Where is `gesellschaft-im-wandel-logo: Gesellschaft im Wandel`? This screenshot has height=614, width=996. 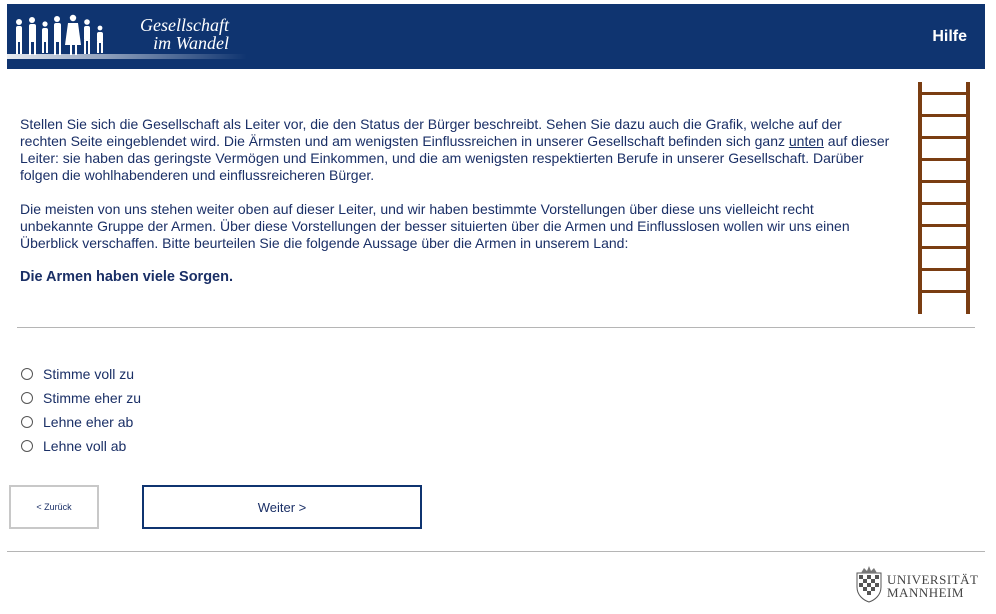 gesellschaft-im-wandel-logo: Gesellschaft im Wandel is located at coordinates (127, 36).